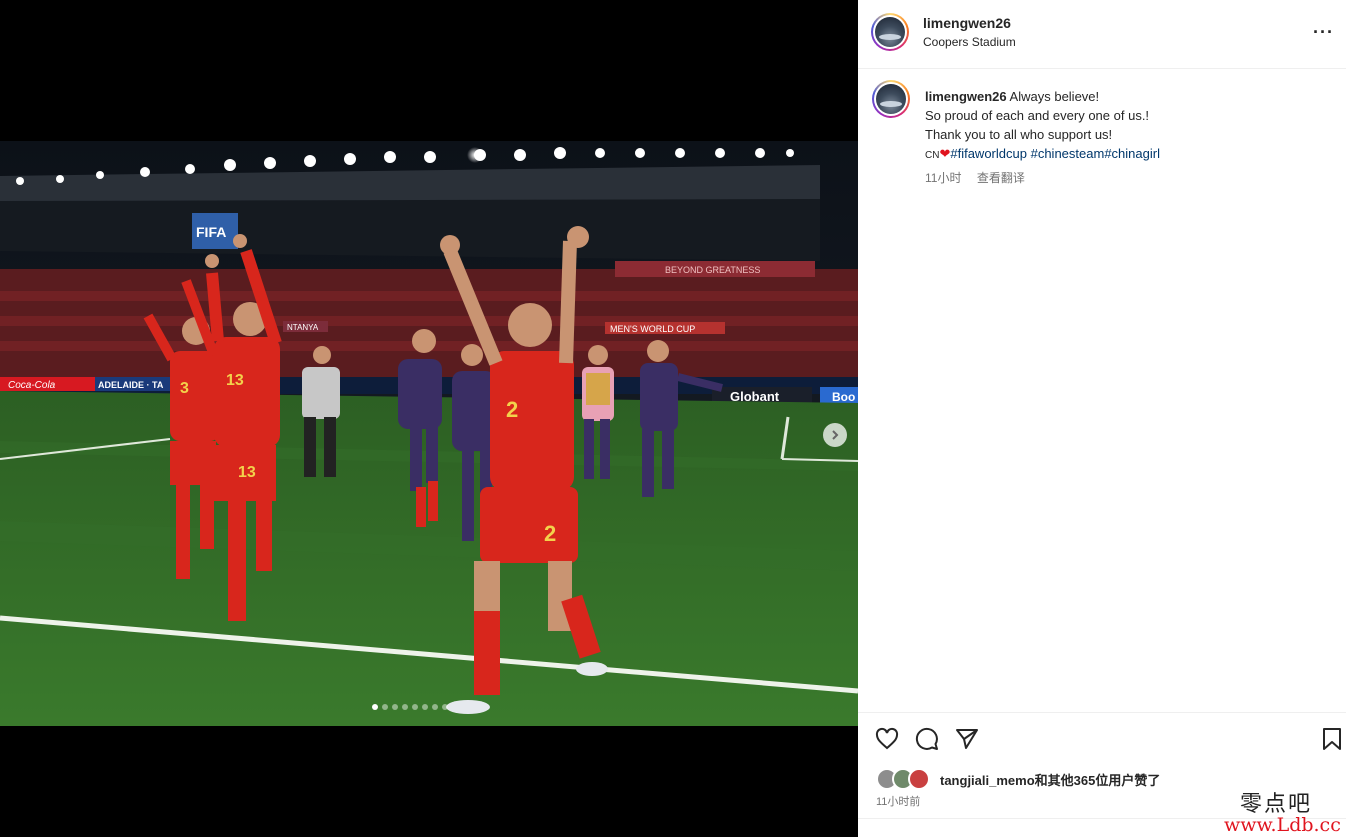  I want to click on ntanya-banner: NTANYA, so click(303, 327).